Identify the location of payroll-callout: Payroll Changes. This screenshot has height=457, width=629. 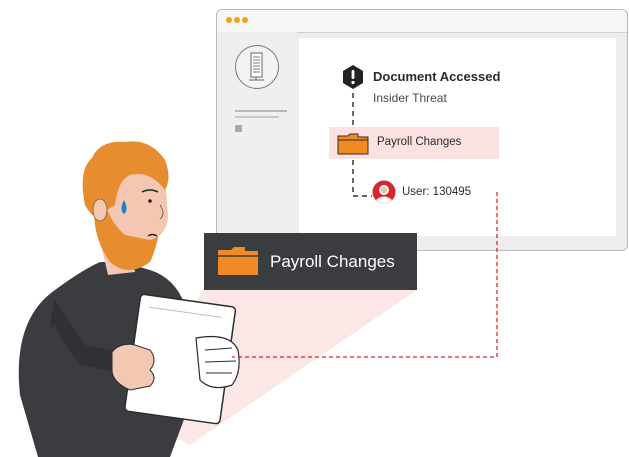
(310, 261).